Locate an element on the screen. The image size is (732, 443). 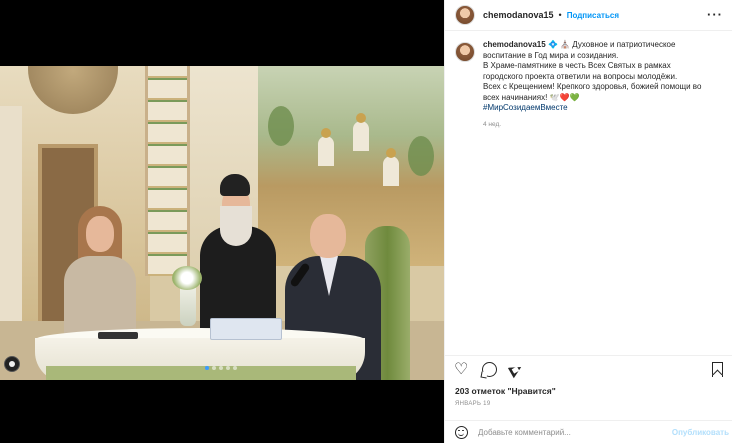
share-icon is located at coordinates (516, 369).